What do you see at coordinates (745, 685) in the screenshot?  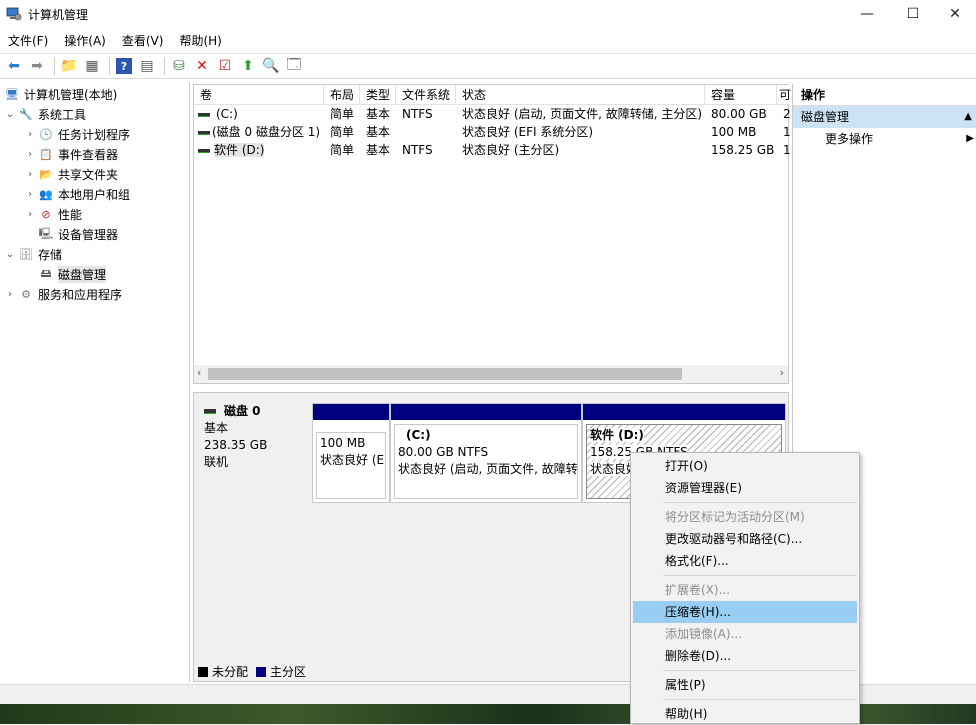 I see `menu-item-properties: 属性(P)` at bounding box center [745, 685].